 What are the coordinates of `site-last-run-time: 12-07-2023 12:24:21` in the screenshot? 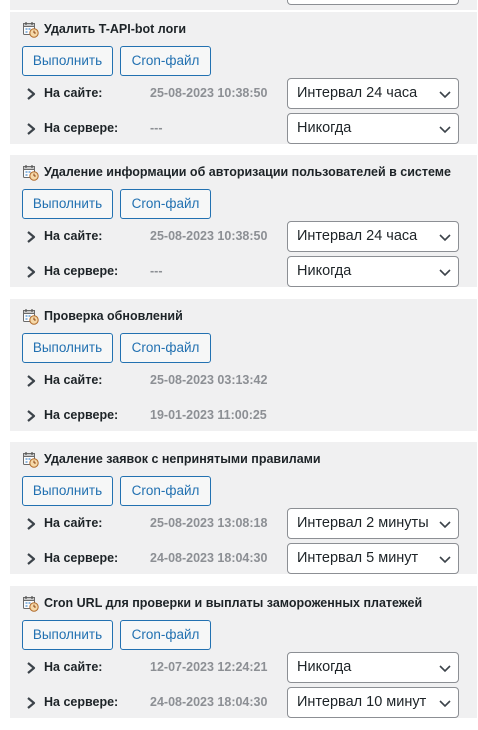 It's located at (209, 667).